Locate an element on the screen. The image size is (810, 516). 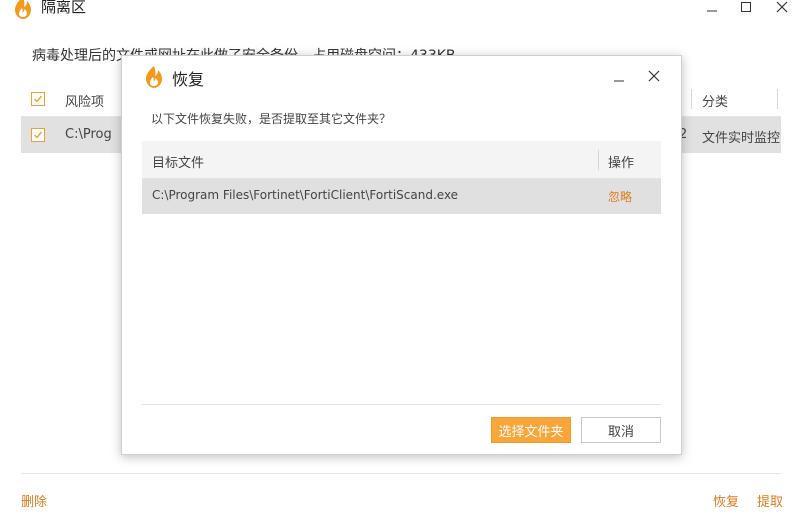
maximize-icon is located at coordinates (746, 7).